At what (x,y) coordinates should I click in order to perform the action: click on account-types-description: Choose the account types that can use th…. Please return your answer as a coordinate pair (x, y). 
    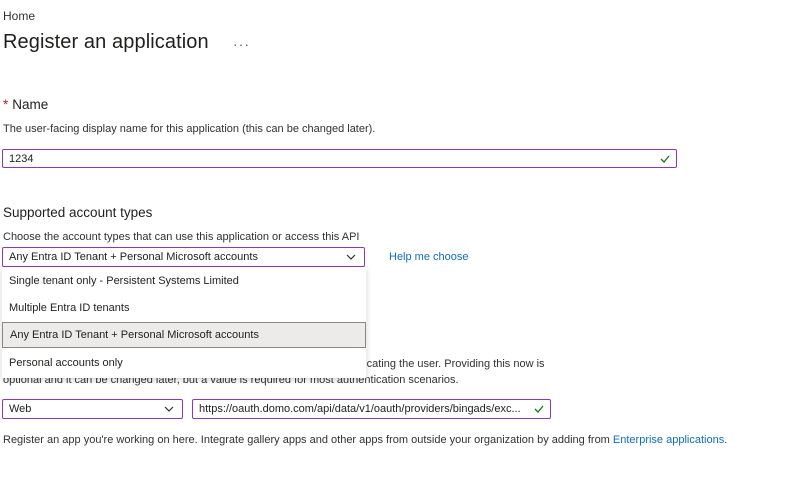
    Looking at the image, I should click on (181, 237).